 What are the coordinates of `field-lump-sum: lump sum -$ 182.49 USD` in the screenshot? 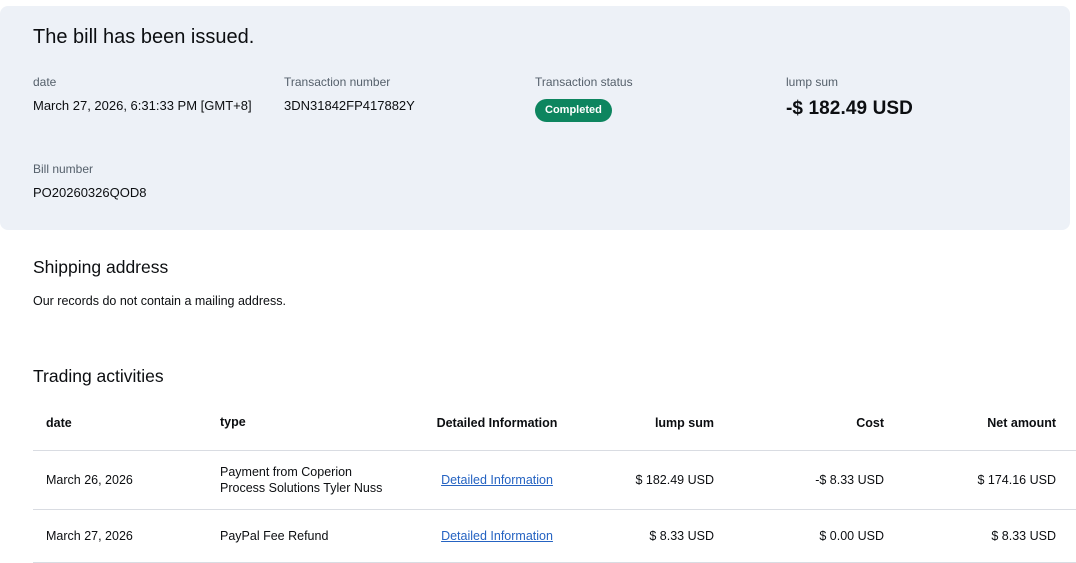 It's located at (911, 98).